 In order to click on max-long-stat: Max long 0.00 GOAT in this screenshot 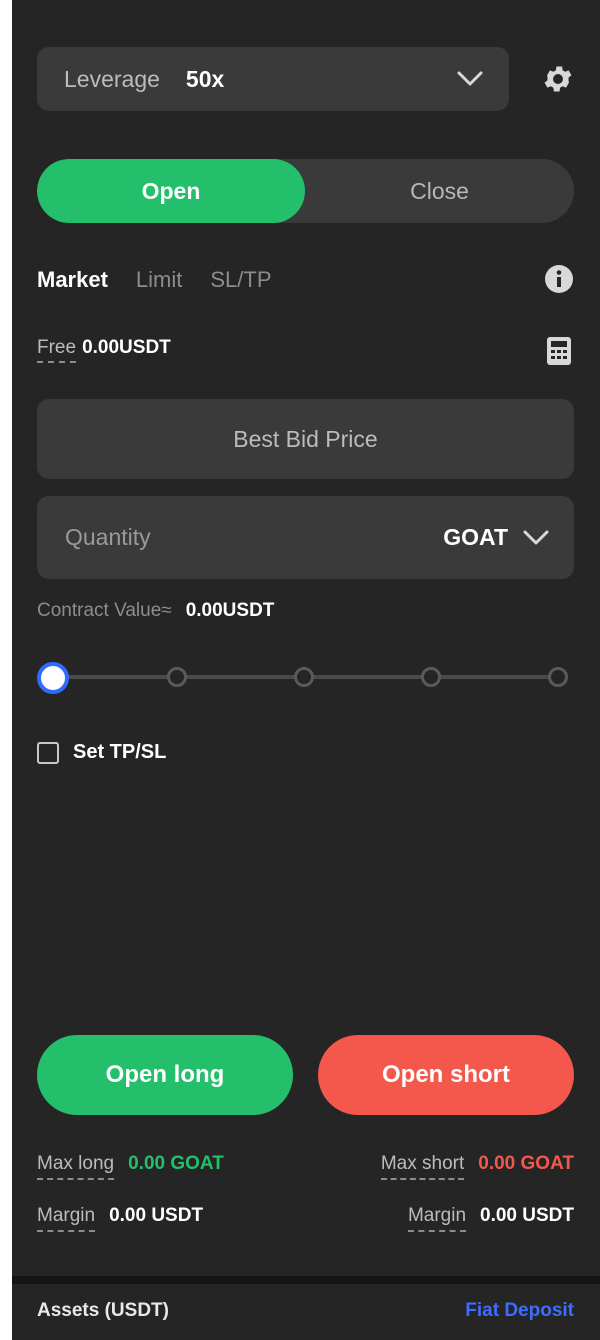, I will do `click(130, 1166)`.